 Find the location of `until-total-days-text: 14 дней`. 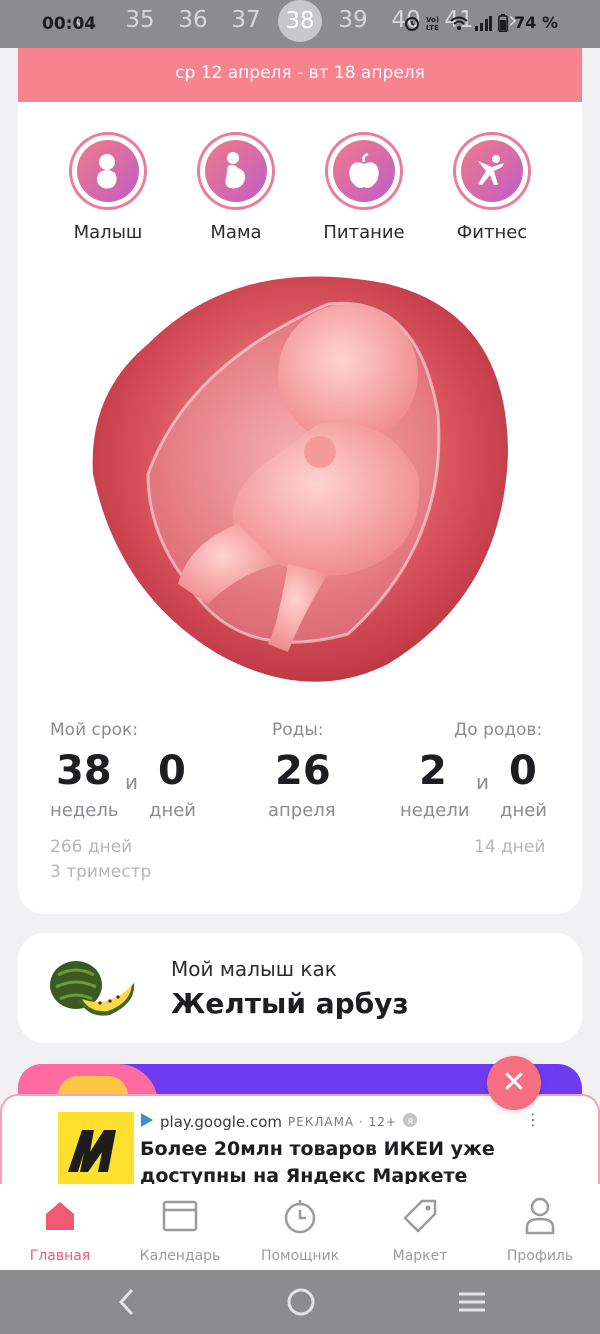

until-total-days-text: 14 дней is located at coordinates (510, 847).